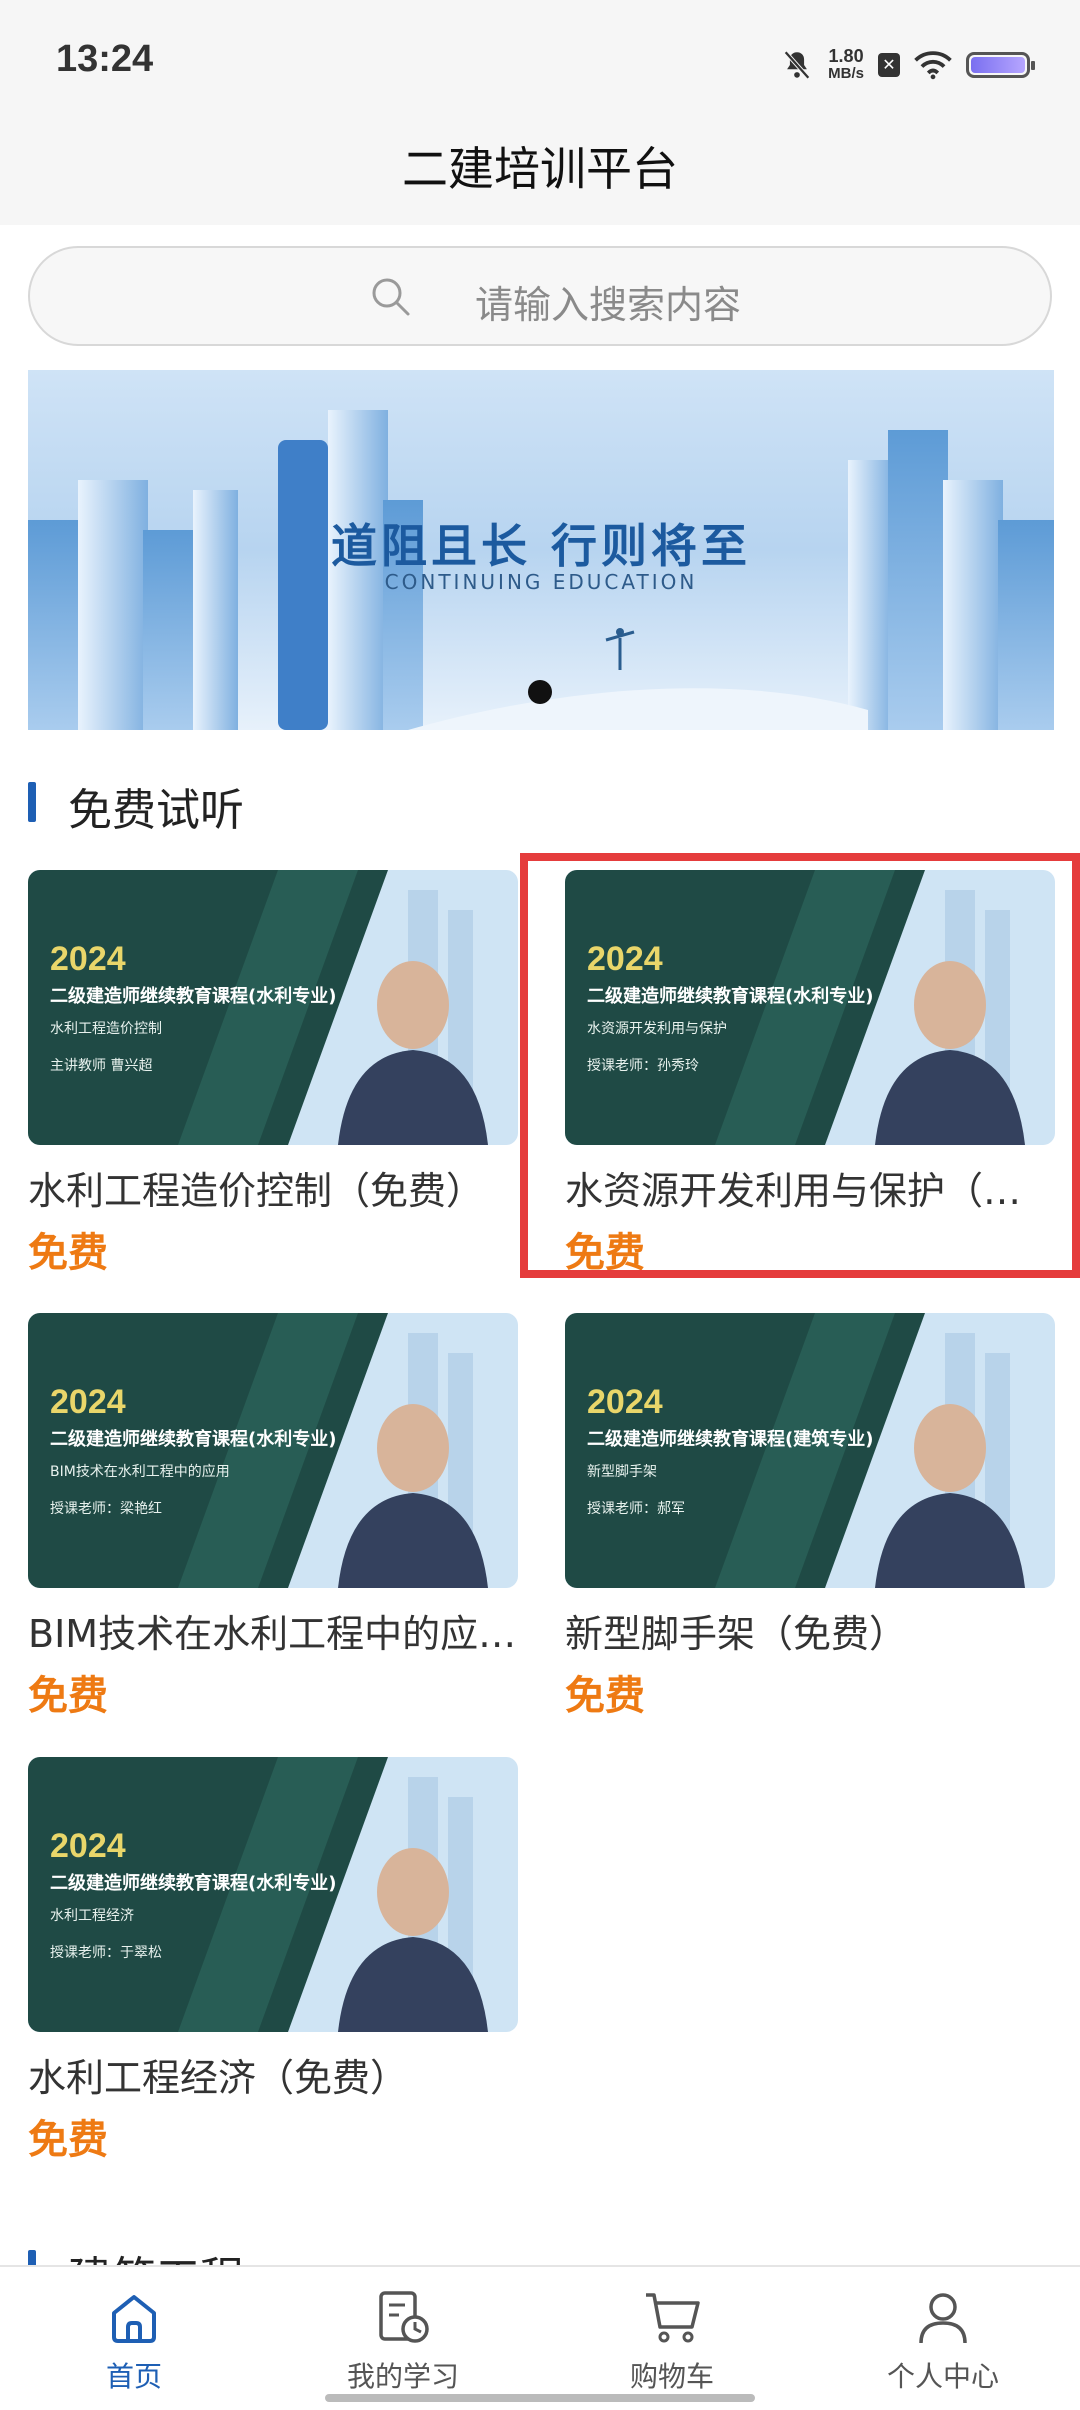 This screenshot has width=1080, height=2410. I want to click on wifi-icon, so click(933, 65).